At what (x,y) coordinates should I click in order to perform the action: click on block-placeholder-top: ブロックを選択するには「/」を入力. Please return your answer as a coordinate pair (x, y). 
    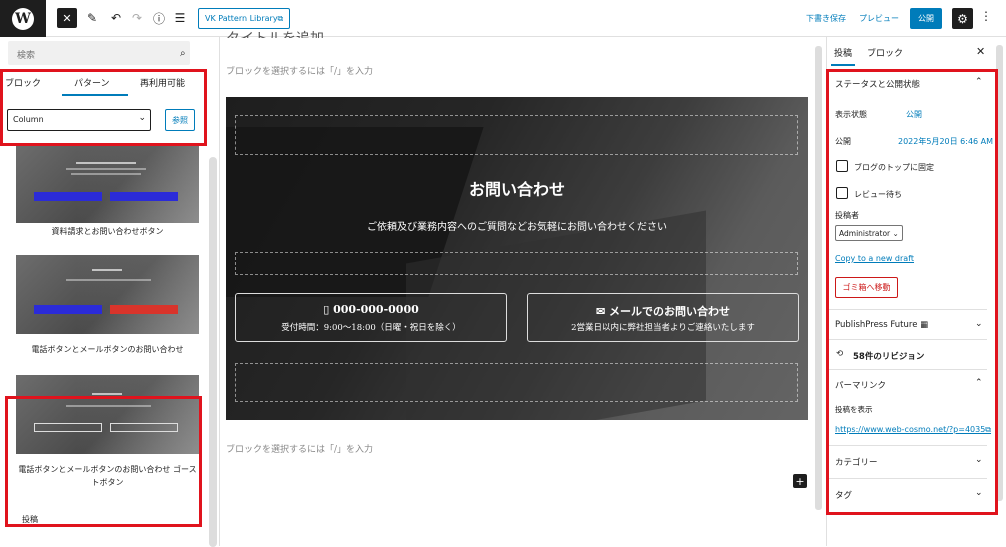
    Looking at the image, I should click on (299, 70).